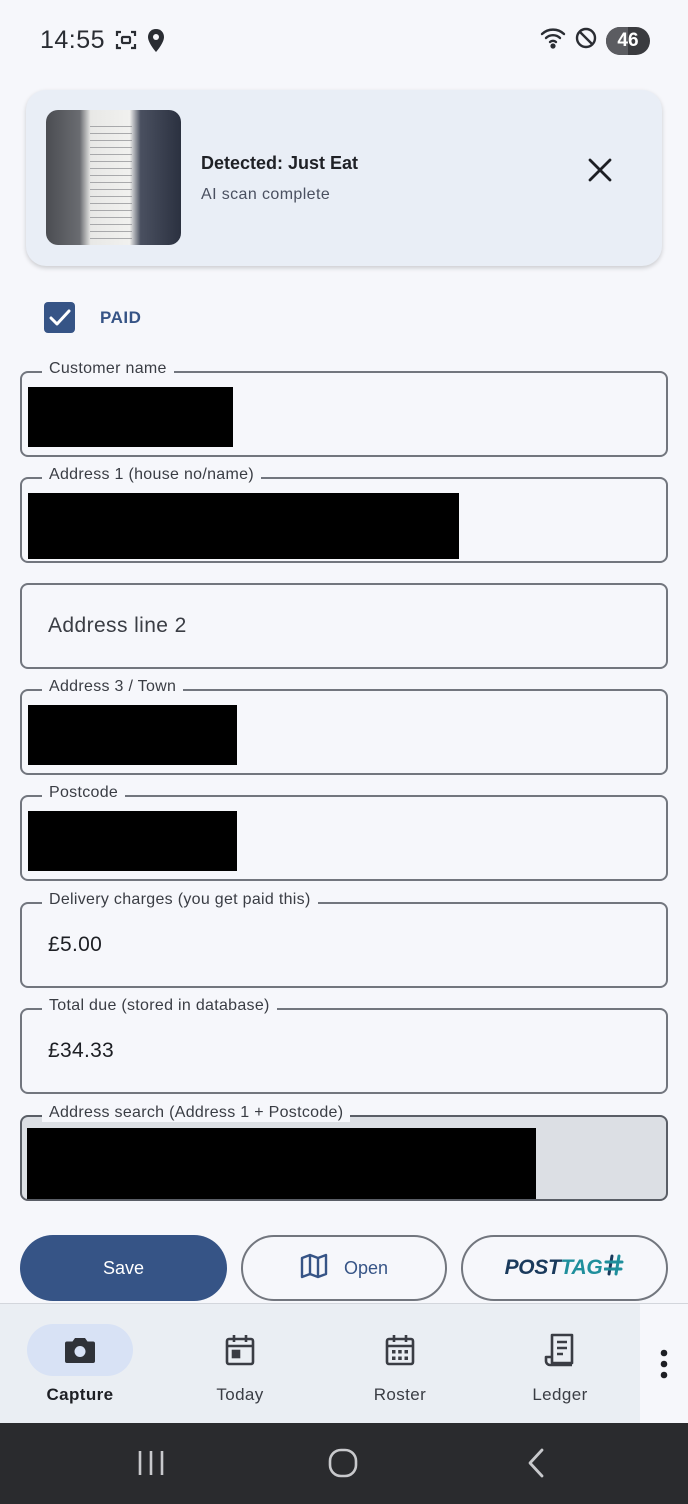  I want to click on address1-field: Address 1 (house no/name), so click(344, 514).